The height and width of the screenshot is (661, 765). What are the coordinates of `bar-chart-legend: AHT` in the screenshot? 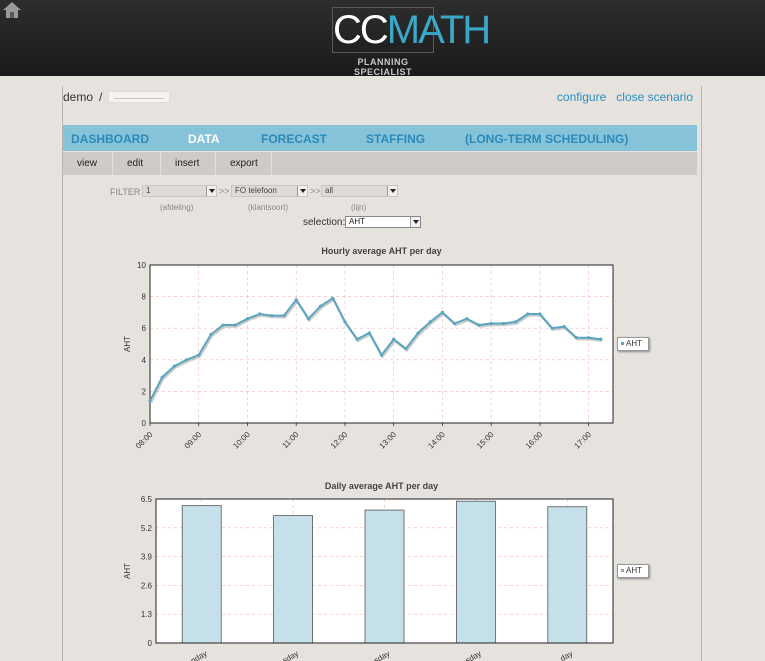 It's located at (633, 571).